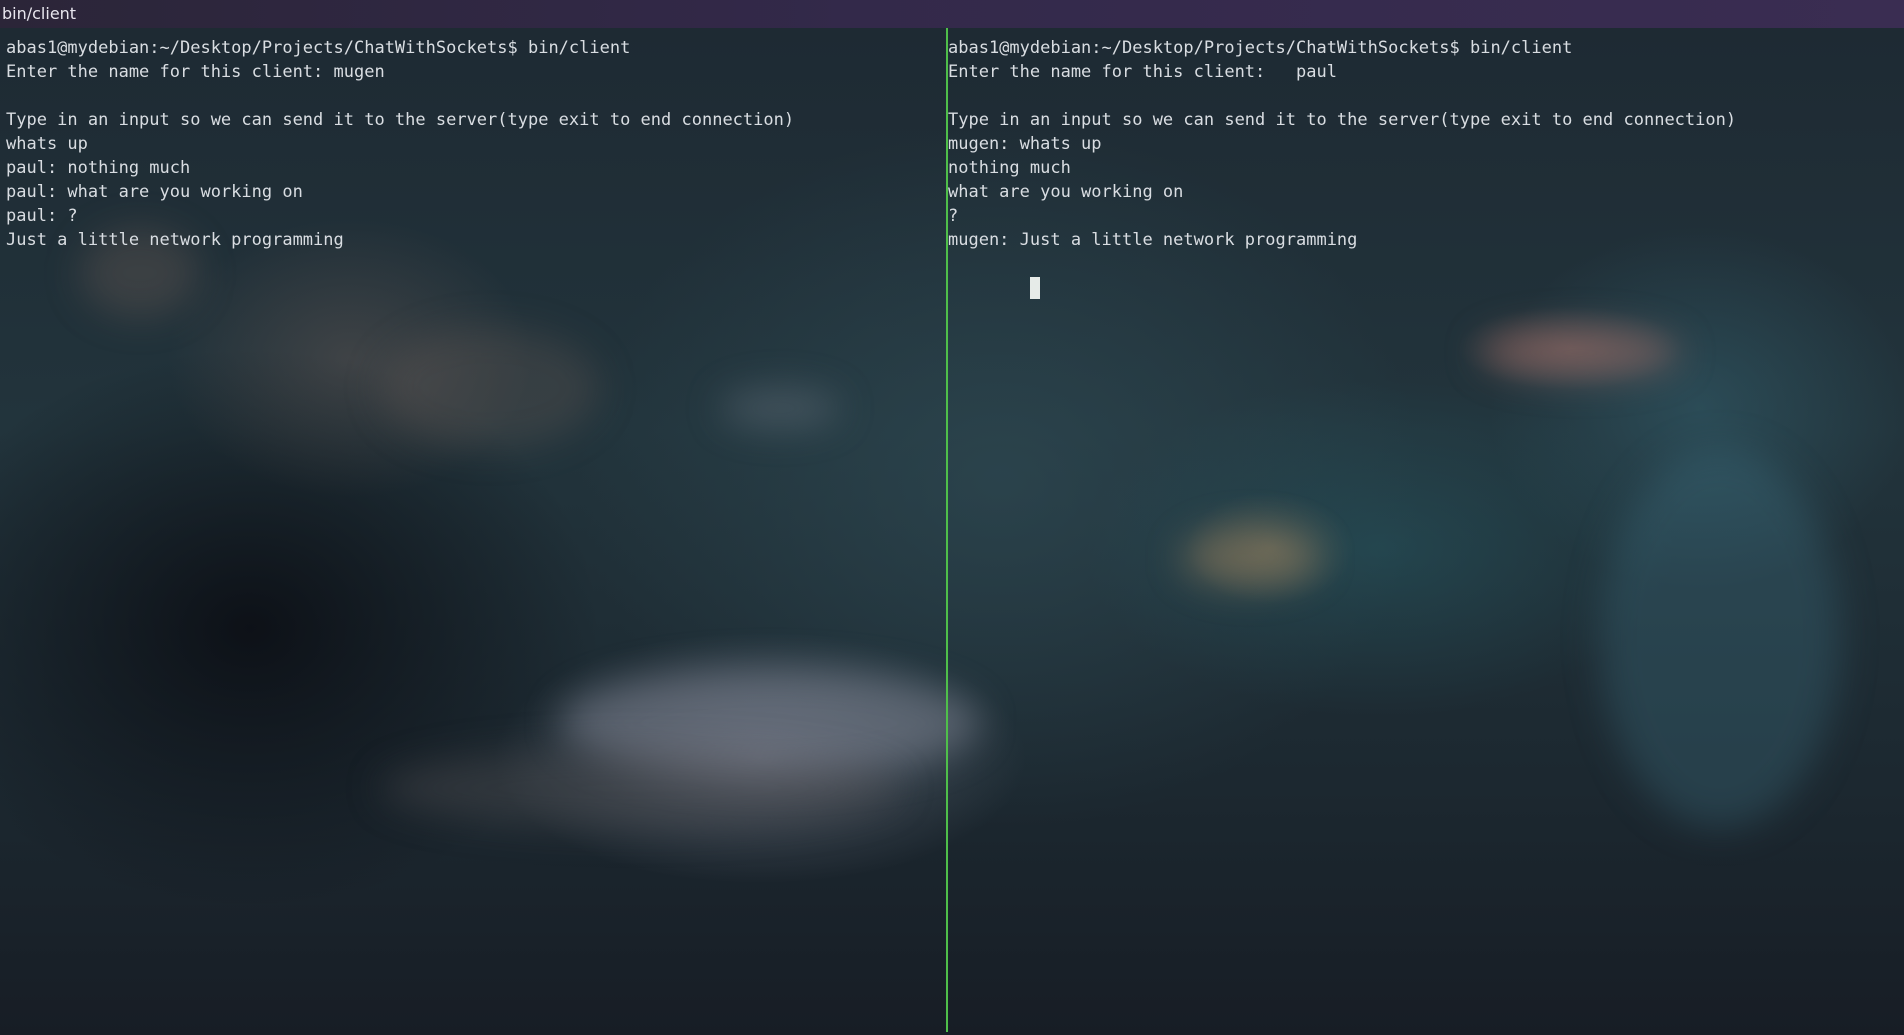 This screenshot has width=1904, height=1035. I want to click on terminal-line: what are you working on, so click(1066, 192).